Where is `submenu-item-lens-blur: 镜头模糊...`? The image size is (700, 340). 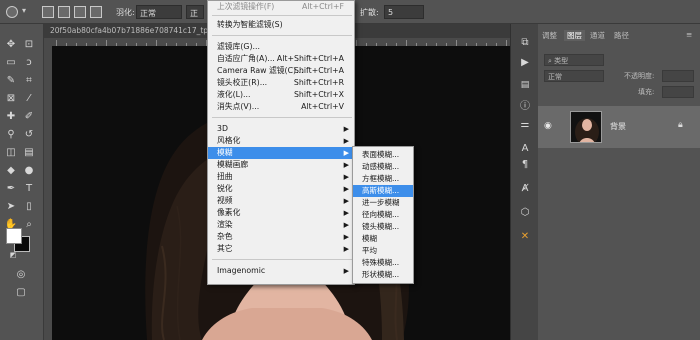 submenu-item-lens-blur: 镜头模糊... is located at coordinates (383, 227).